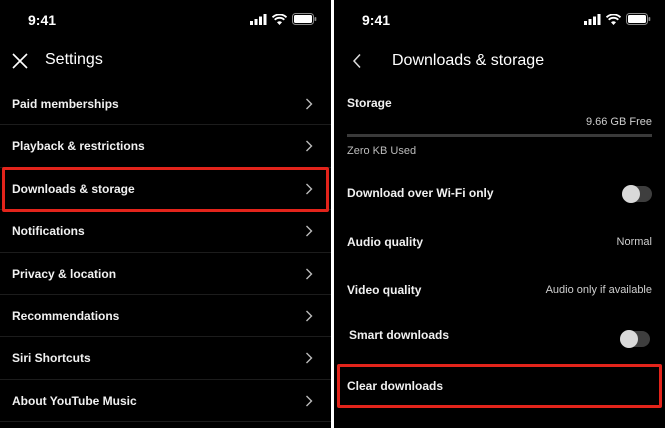  Describe the element at coordinates (78, 146) in the screenshot. I see `menu-item-label: Playback & restrictions` at that location.